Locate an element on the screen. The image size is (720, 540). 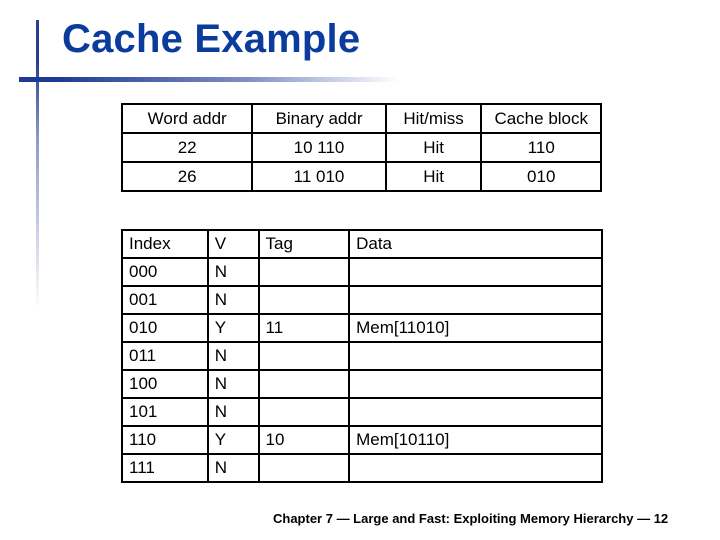
table-row: 001 N is located at coordinates (362, 300).